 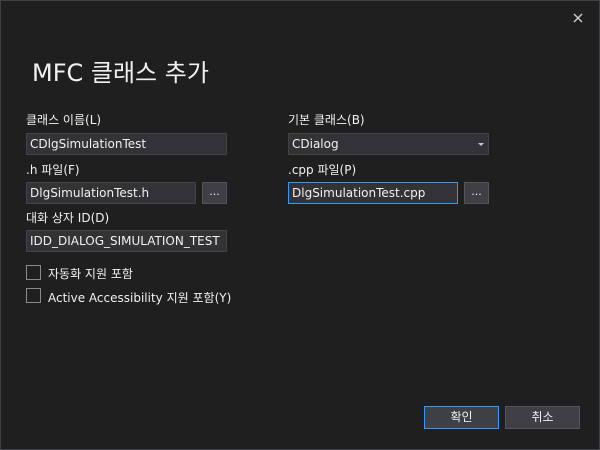 What do you see at coordinates (33, 272) in the screenshot?
I see `automation-checkbox` at bounding box center [33, 272].